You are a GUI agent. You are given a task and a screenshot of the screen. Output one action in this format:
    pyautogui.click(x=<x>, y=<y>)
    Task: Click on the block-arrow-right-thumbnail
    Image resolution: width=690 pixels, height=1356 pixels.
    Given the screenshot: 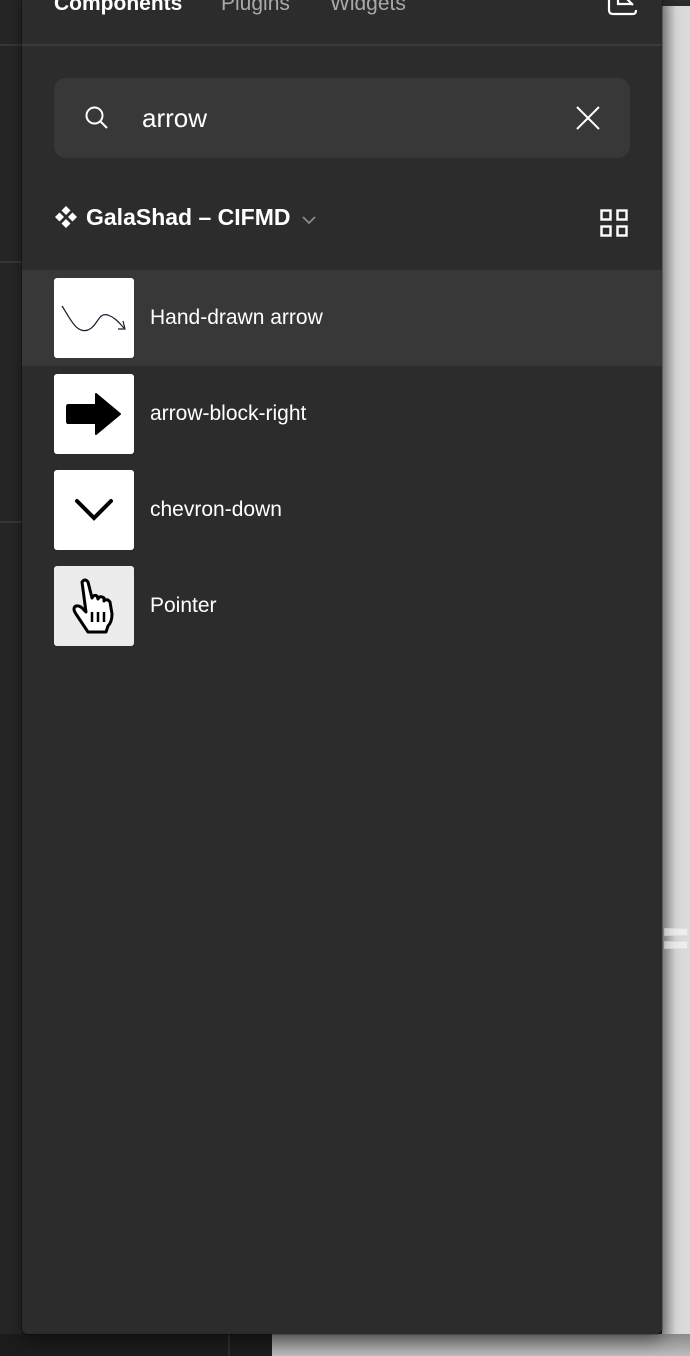 What is the action you would take?
    pyautogui.click(x=94, y=414)
    